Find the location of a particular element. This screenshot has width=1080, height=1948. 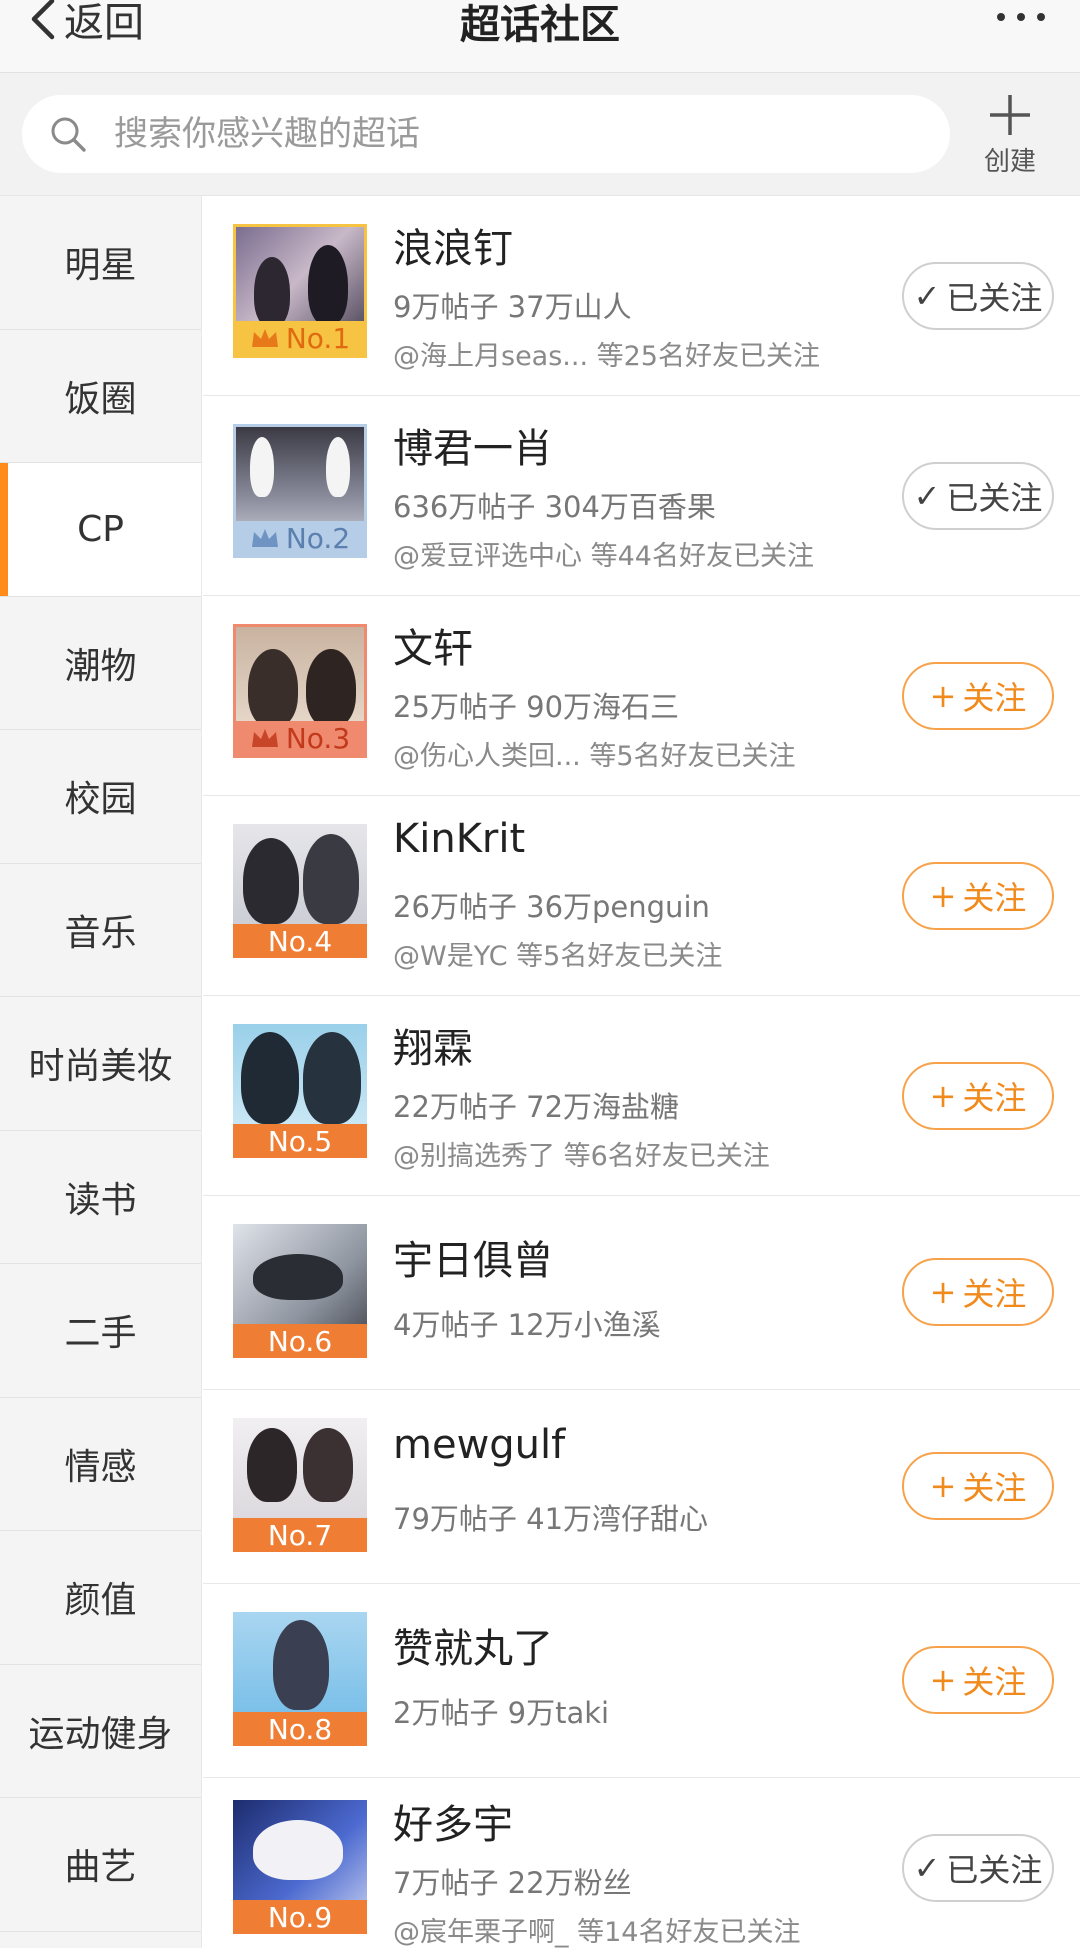

category-item-campus: 校园 is located at coordinates (100, 797).